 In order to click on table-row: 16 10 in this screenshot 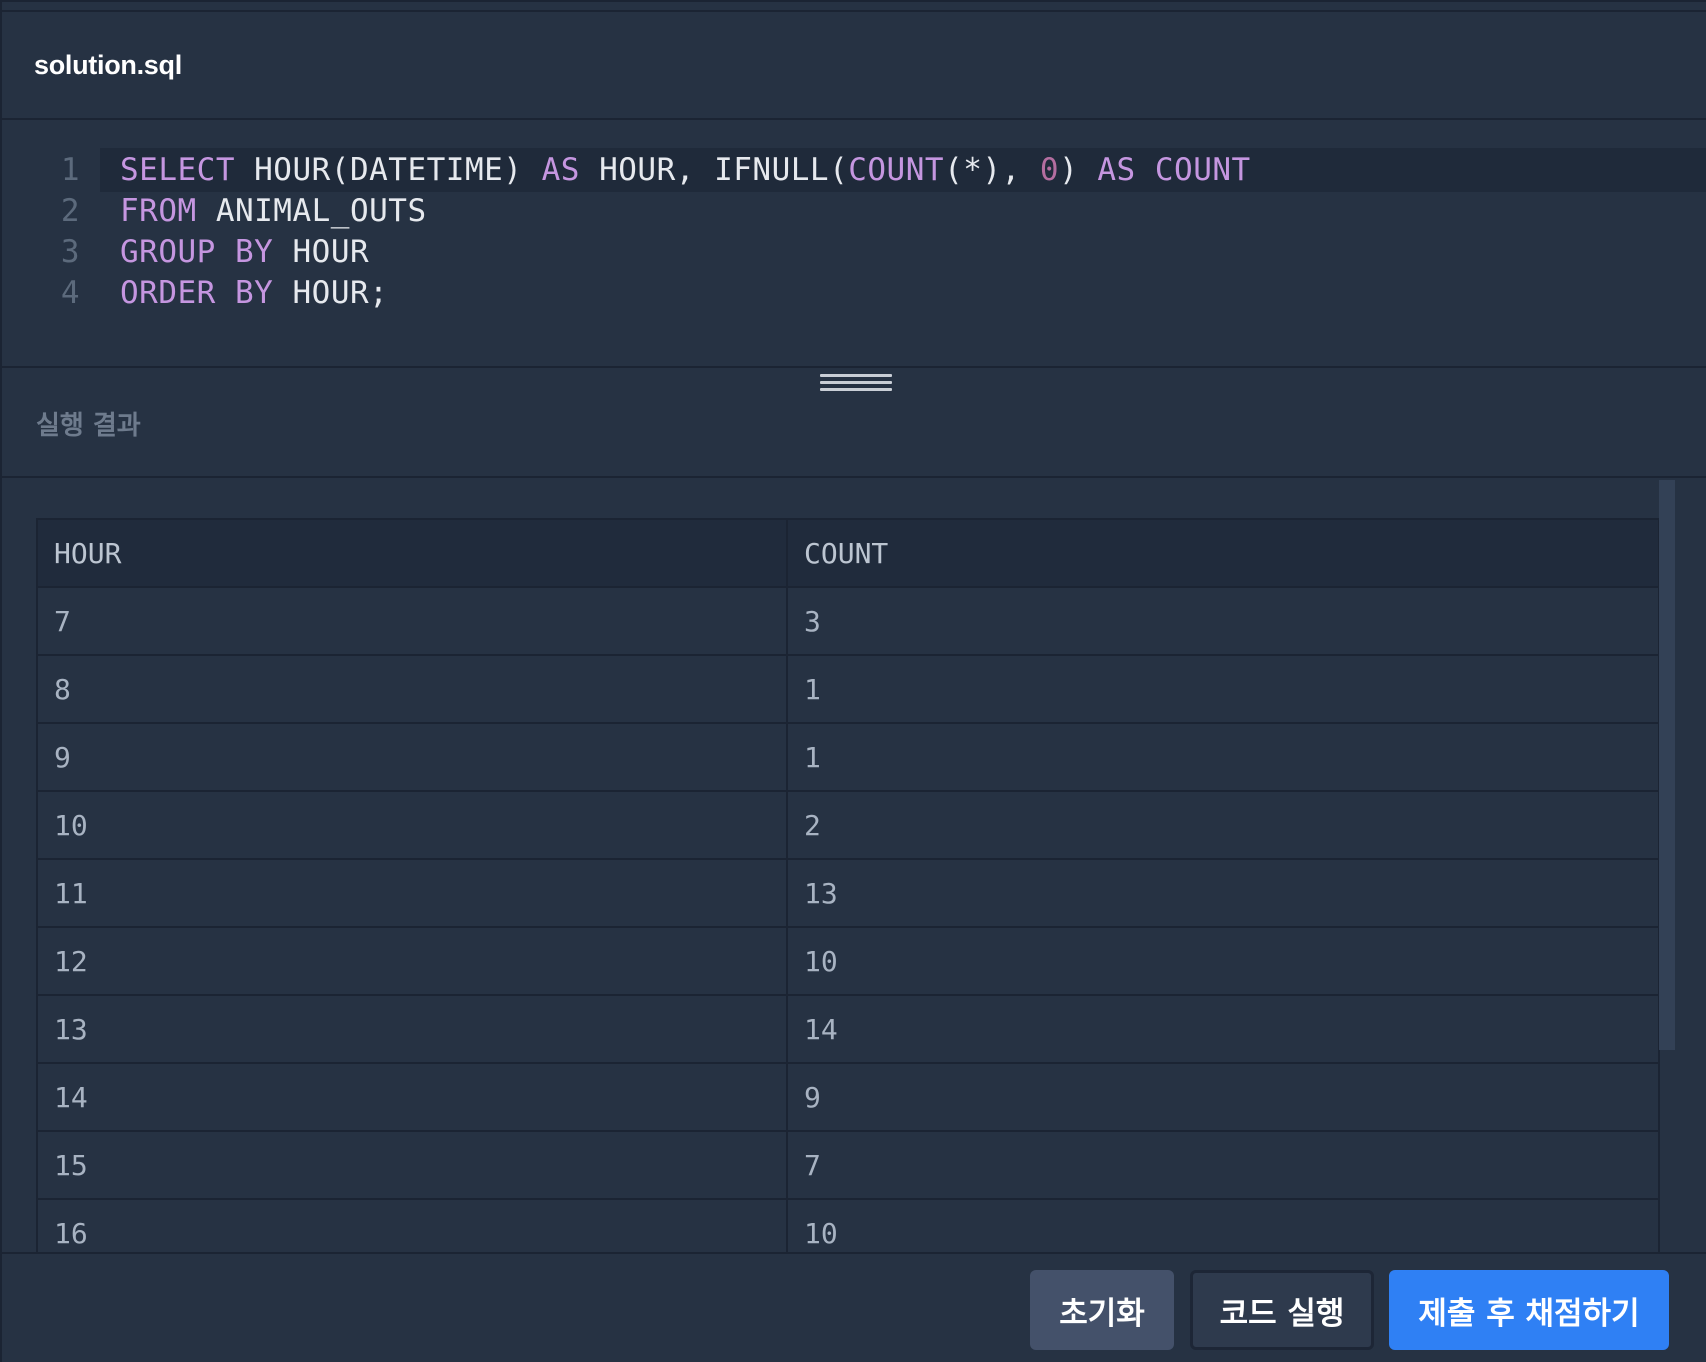, I will do `click(848, 1225)`.